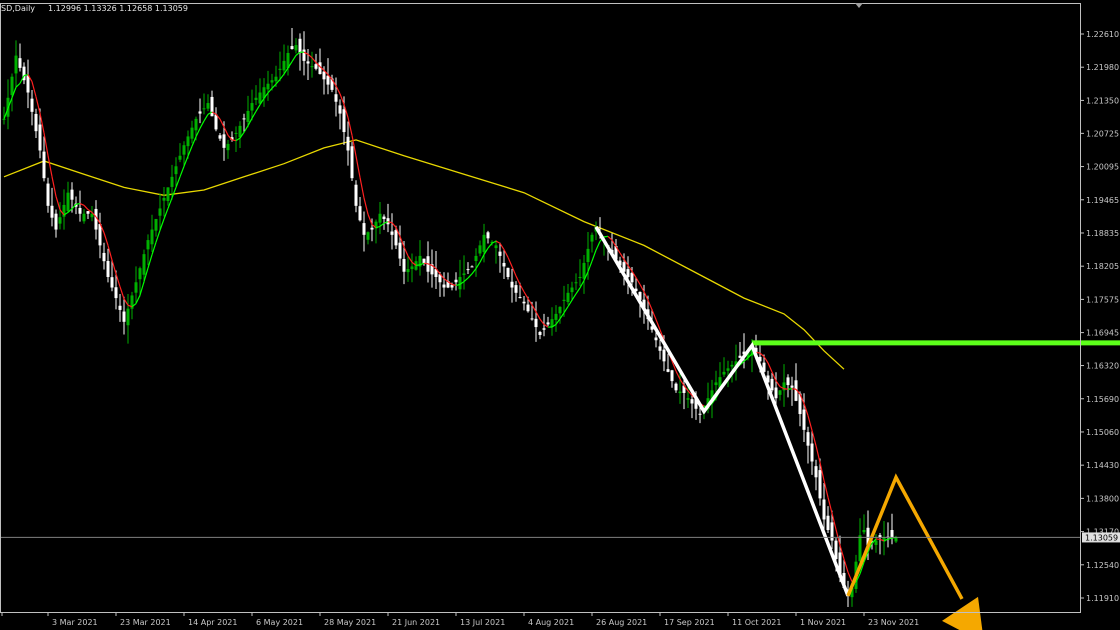 Image resolution: width=1120 pixels, height=630 pixels. Describe the element at coordinates (1102, 598) in the screenshot. I see `y-tick-label: 1.11910` at that location.